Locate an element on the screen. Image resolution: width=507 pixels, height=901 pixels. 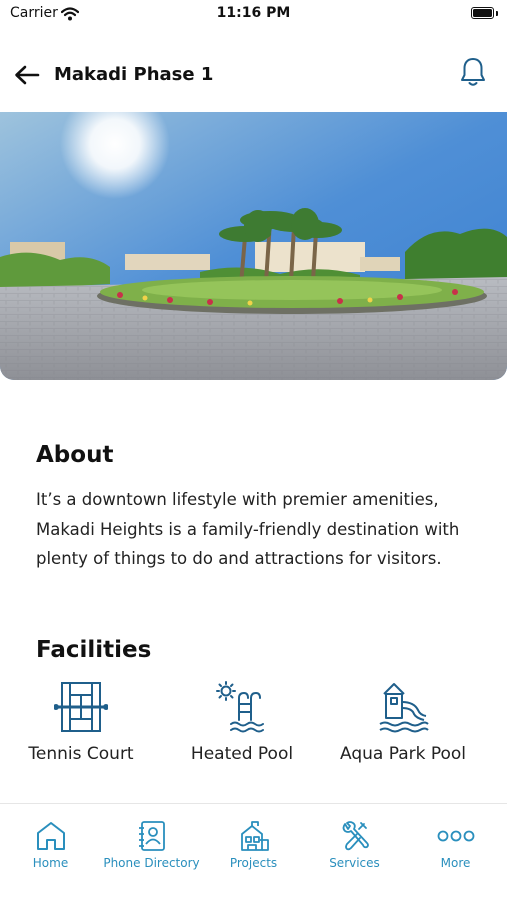
tab-more: More is located at coordinates (455, 848).